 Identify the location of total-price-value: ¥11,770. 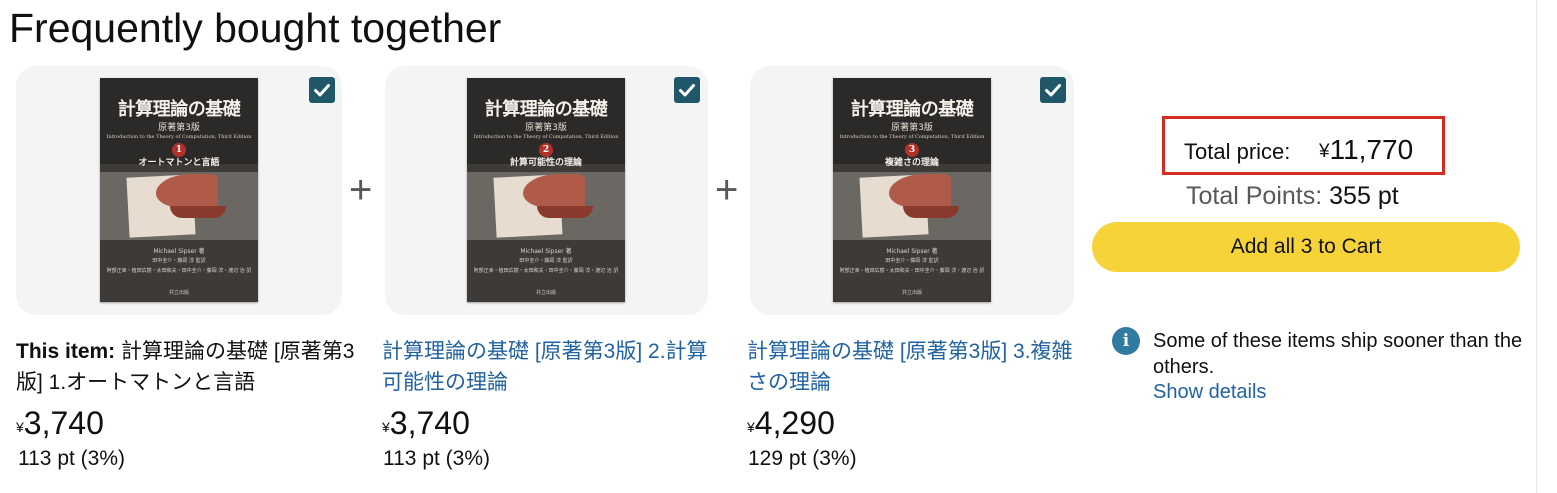
(1366, 152).